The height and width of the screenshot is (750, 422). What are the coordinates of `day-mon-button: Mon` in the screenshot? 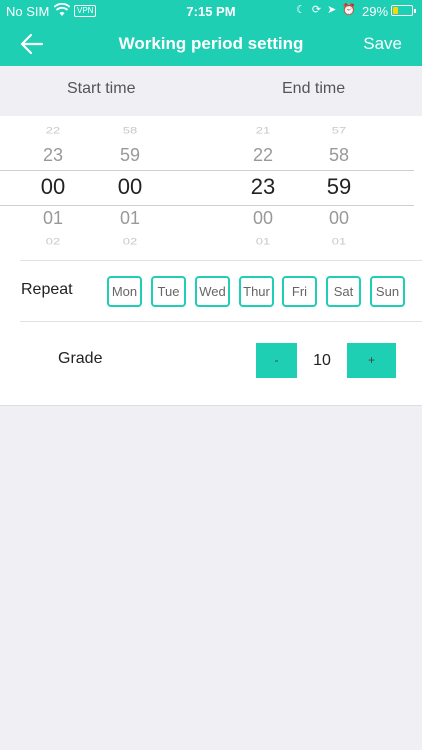 It's located at (124, 291).